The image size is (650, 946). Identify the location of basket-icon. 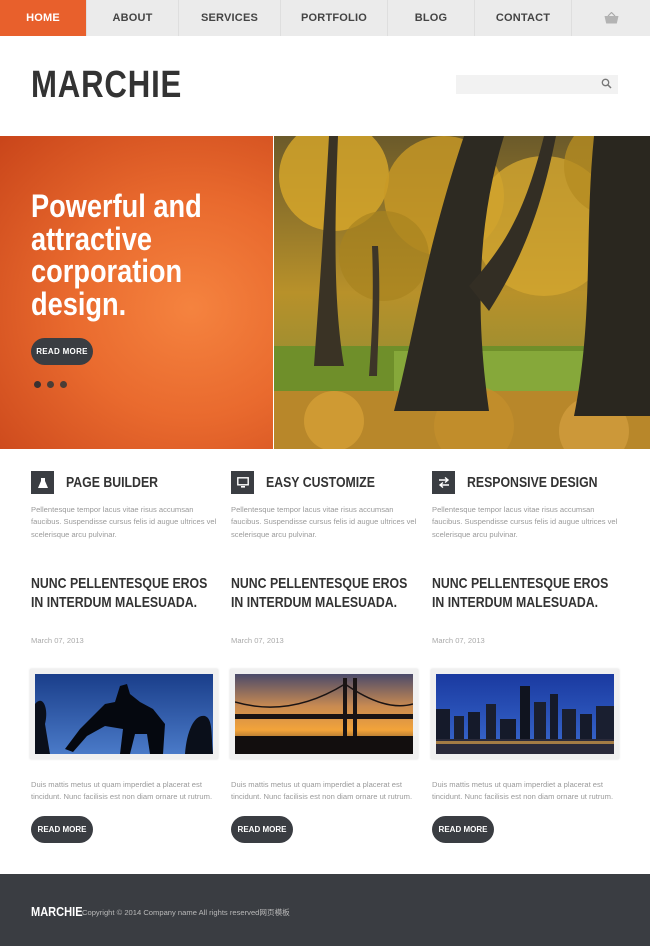
(611, 18).